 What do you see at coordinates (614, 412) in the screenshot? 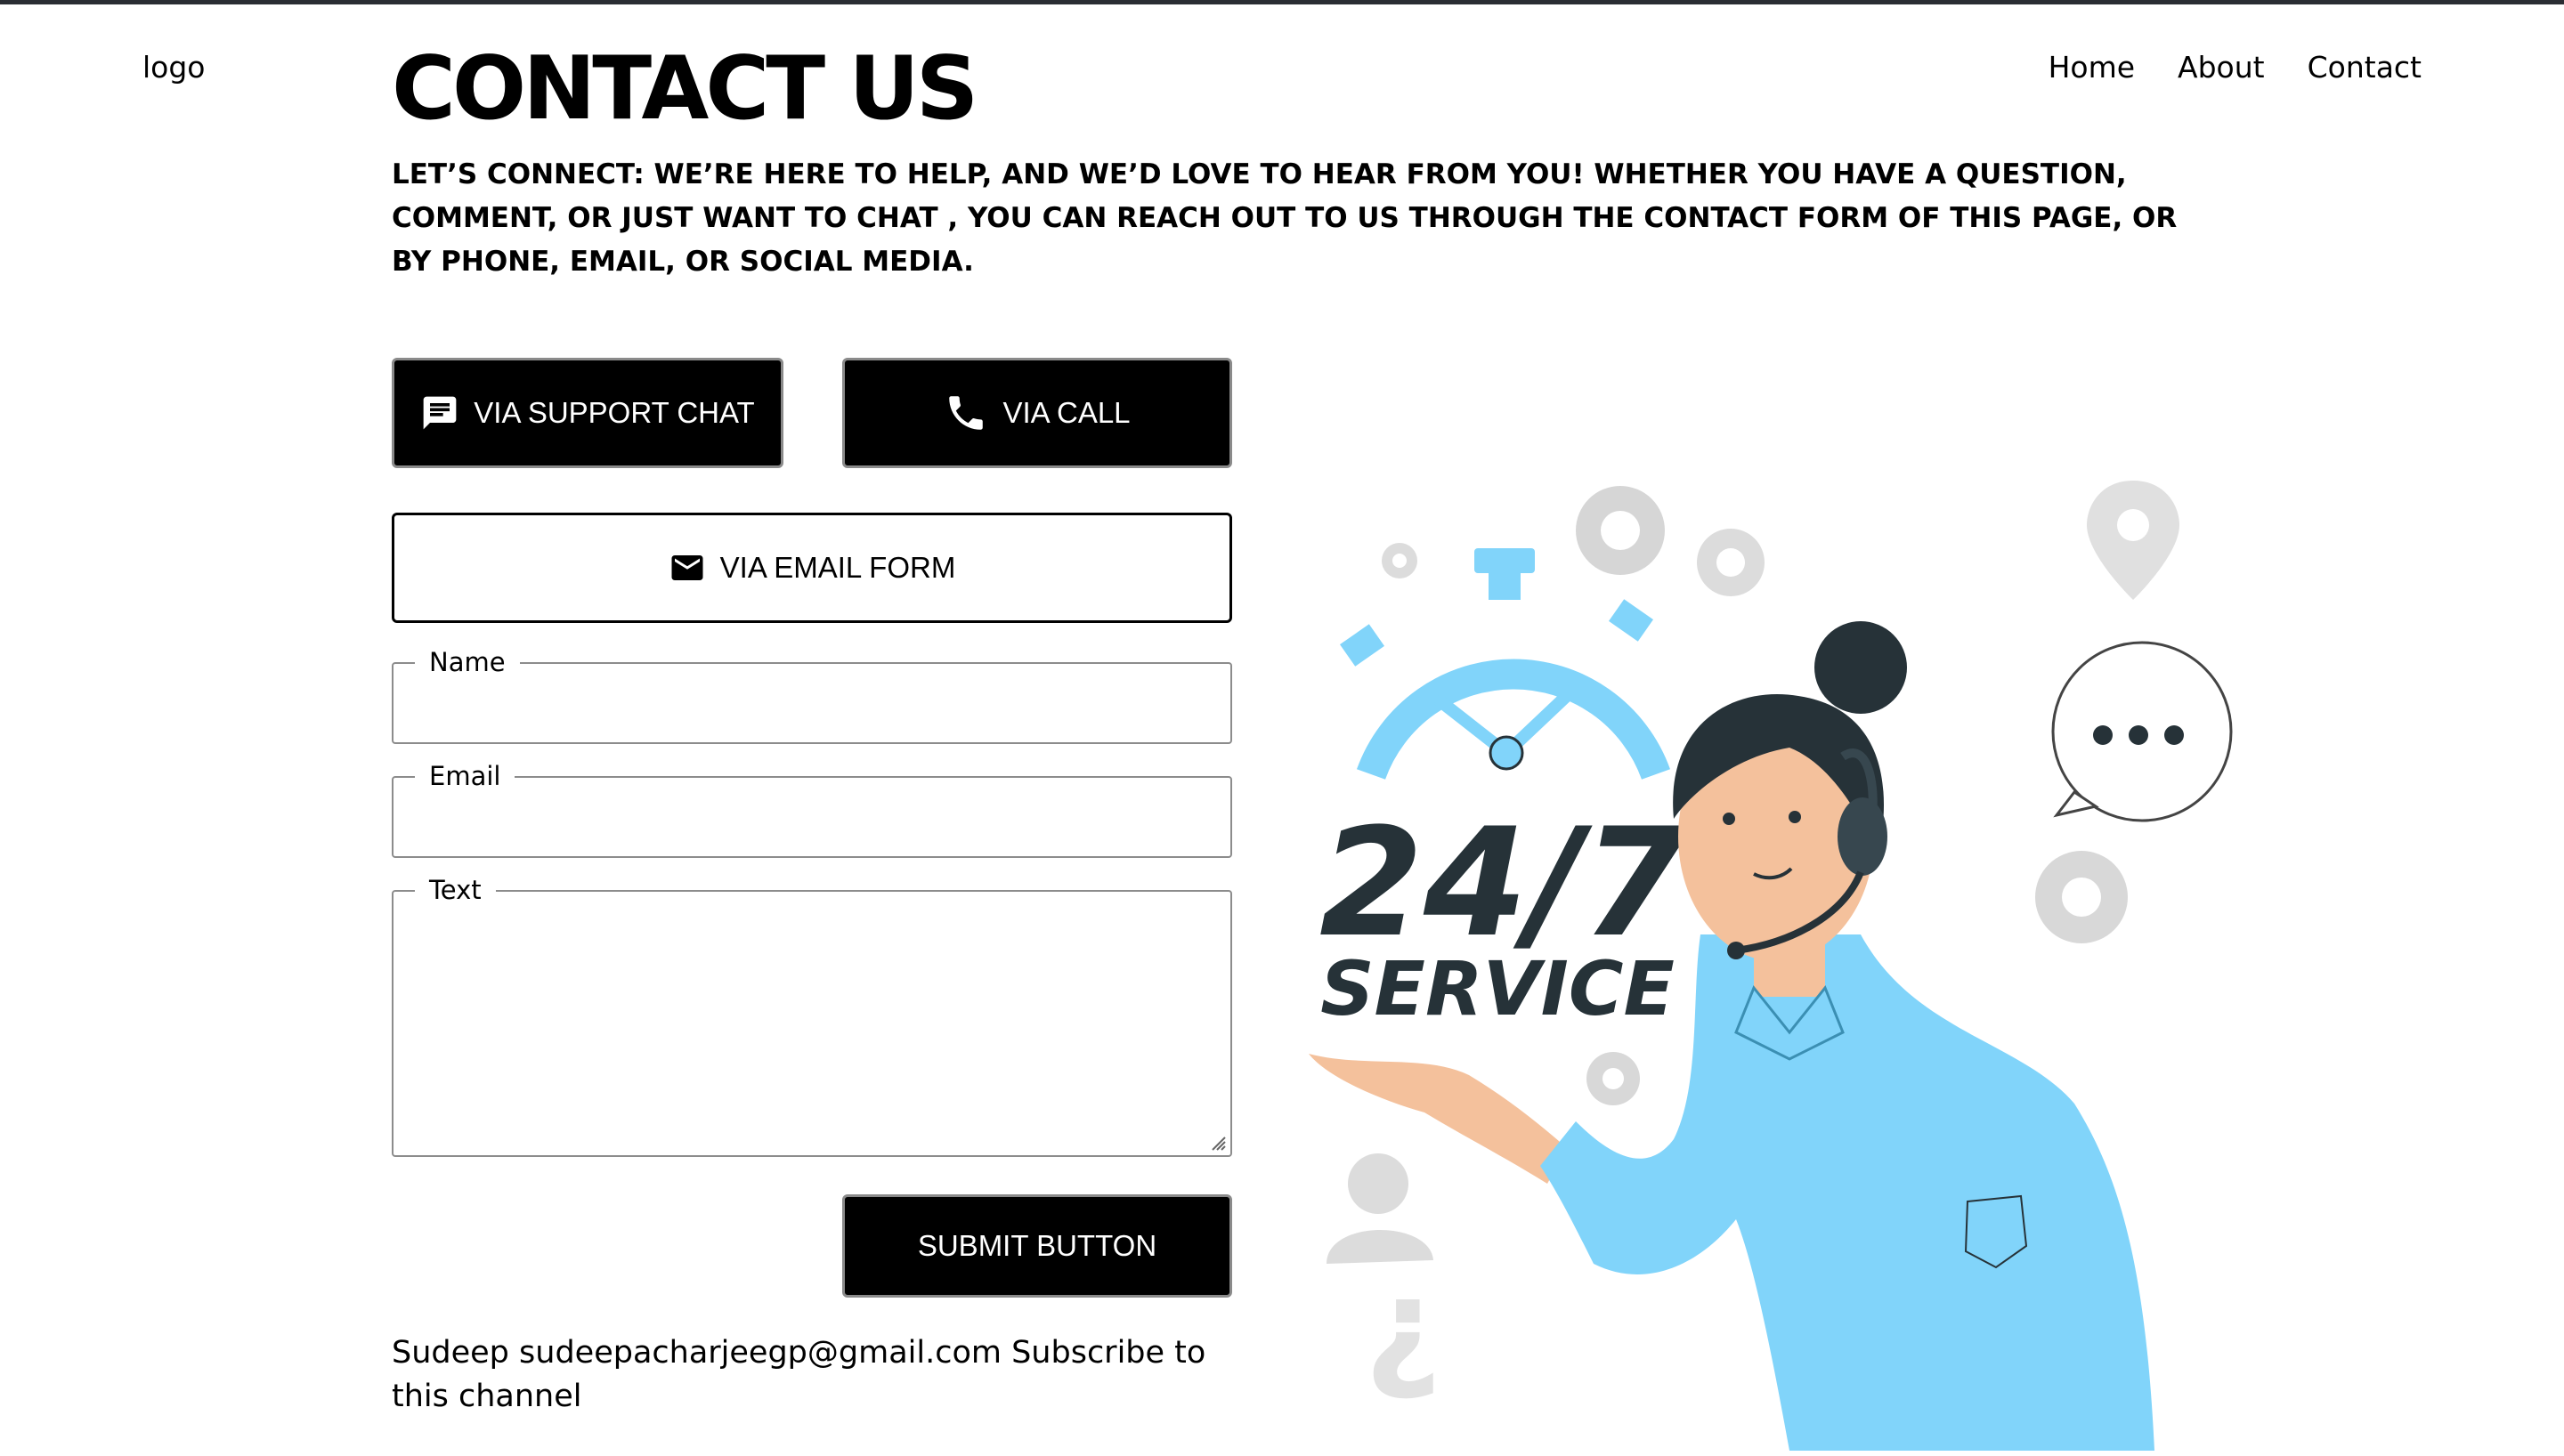
I see `support-chat-label: VIA SUPPORT CHAT` at bounding box center [614, 412].